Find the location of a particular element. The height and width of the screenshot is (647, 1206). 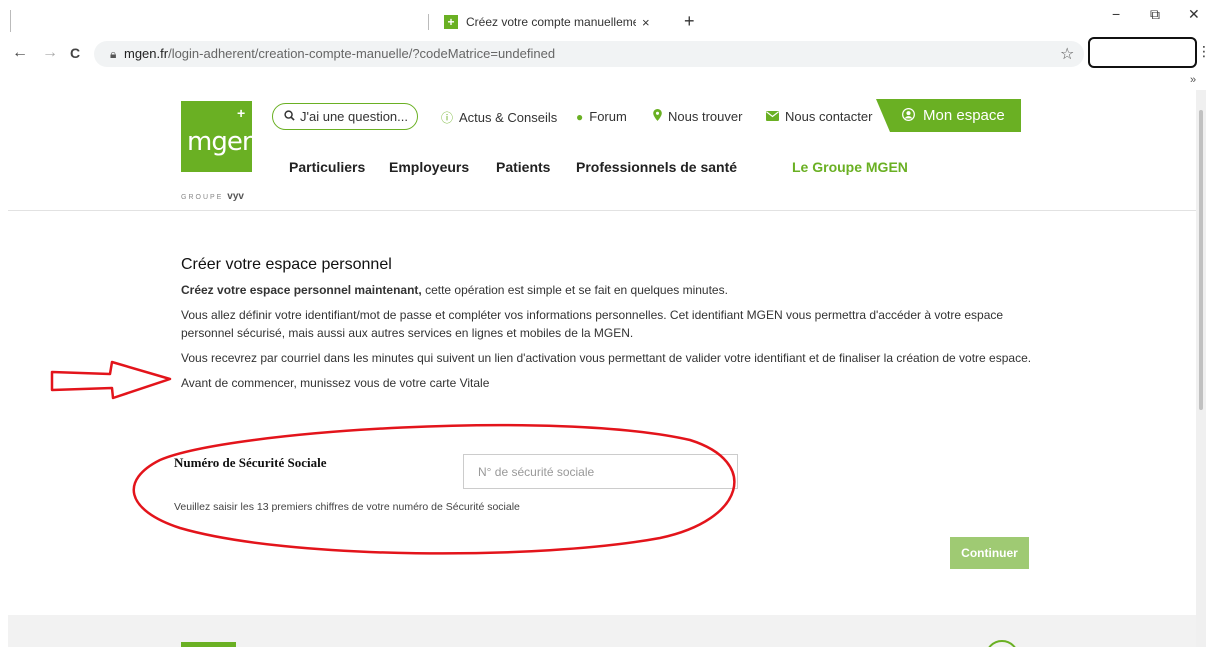

bookmark-star-icon: ☆ is located at coordinates (1067, 54).